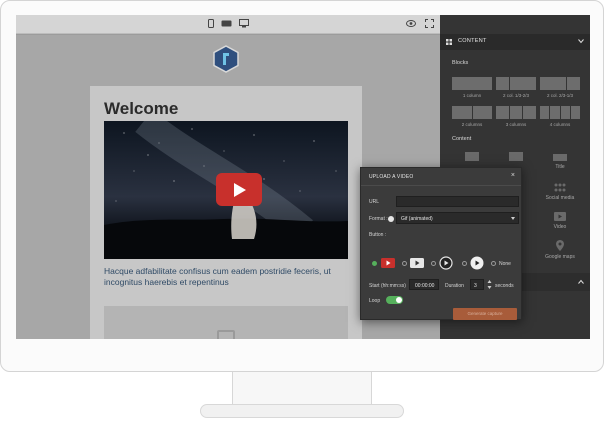 Image resolution: width=604 pixels, height=428 pixels. What do you see at coordinates (239, 189) in the screenshot?
I see `play-button` at bounding box center [239, 189].